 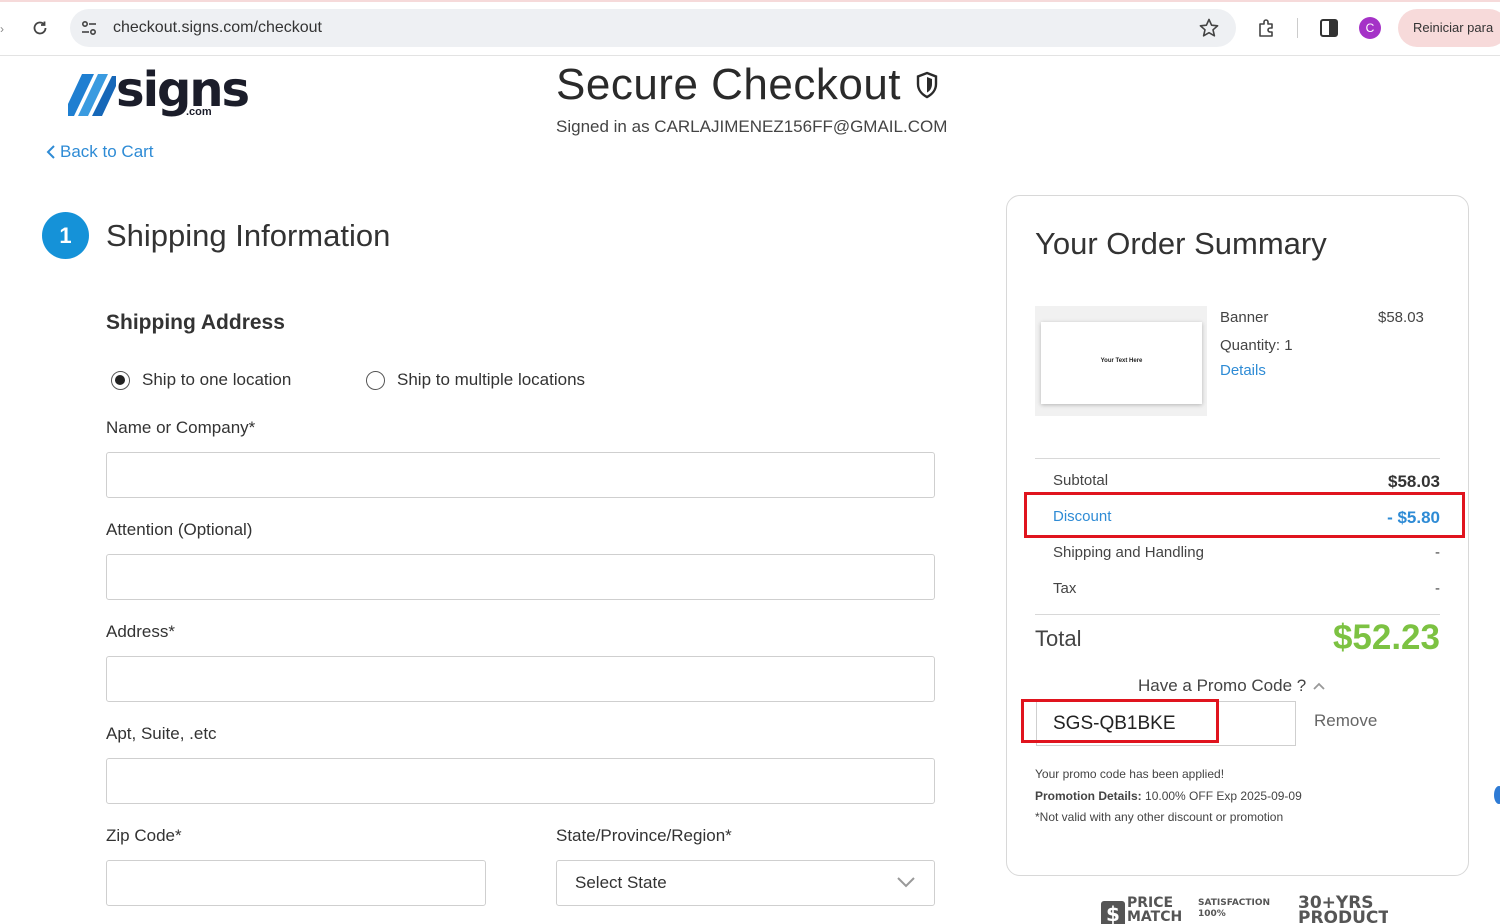 What do you see at coordinates (1222, 685) in the screenshot?
I see `promo-code-toggle-label: Have a Promo Code ?` at bounding box center [1222, 685].